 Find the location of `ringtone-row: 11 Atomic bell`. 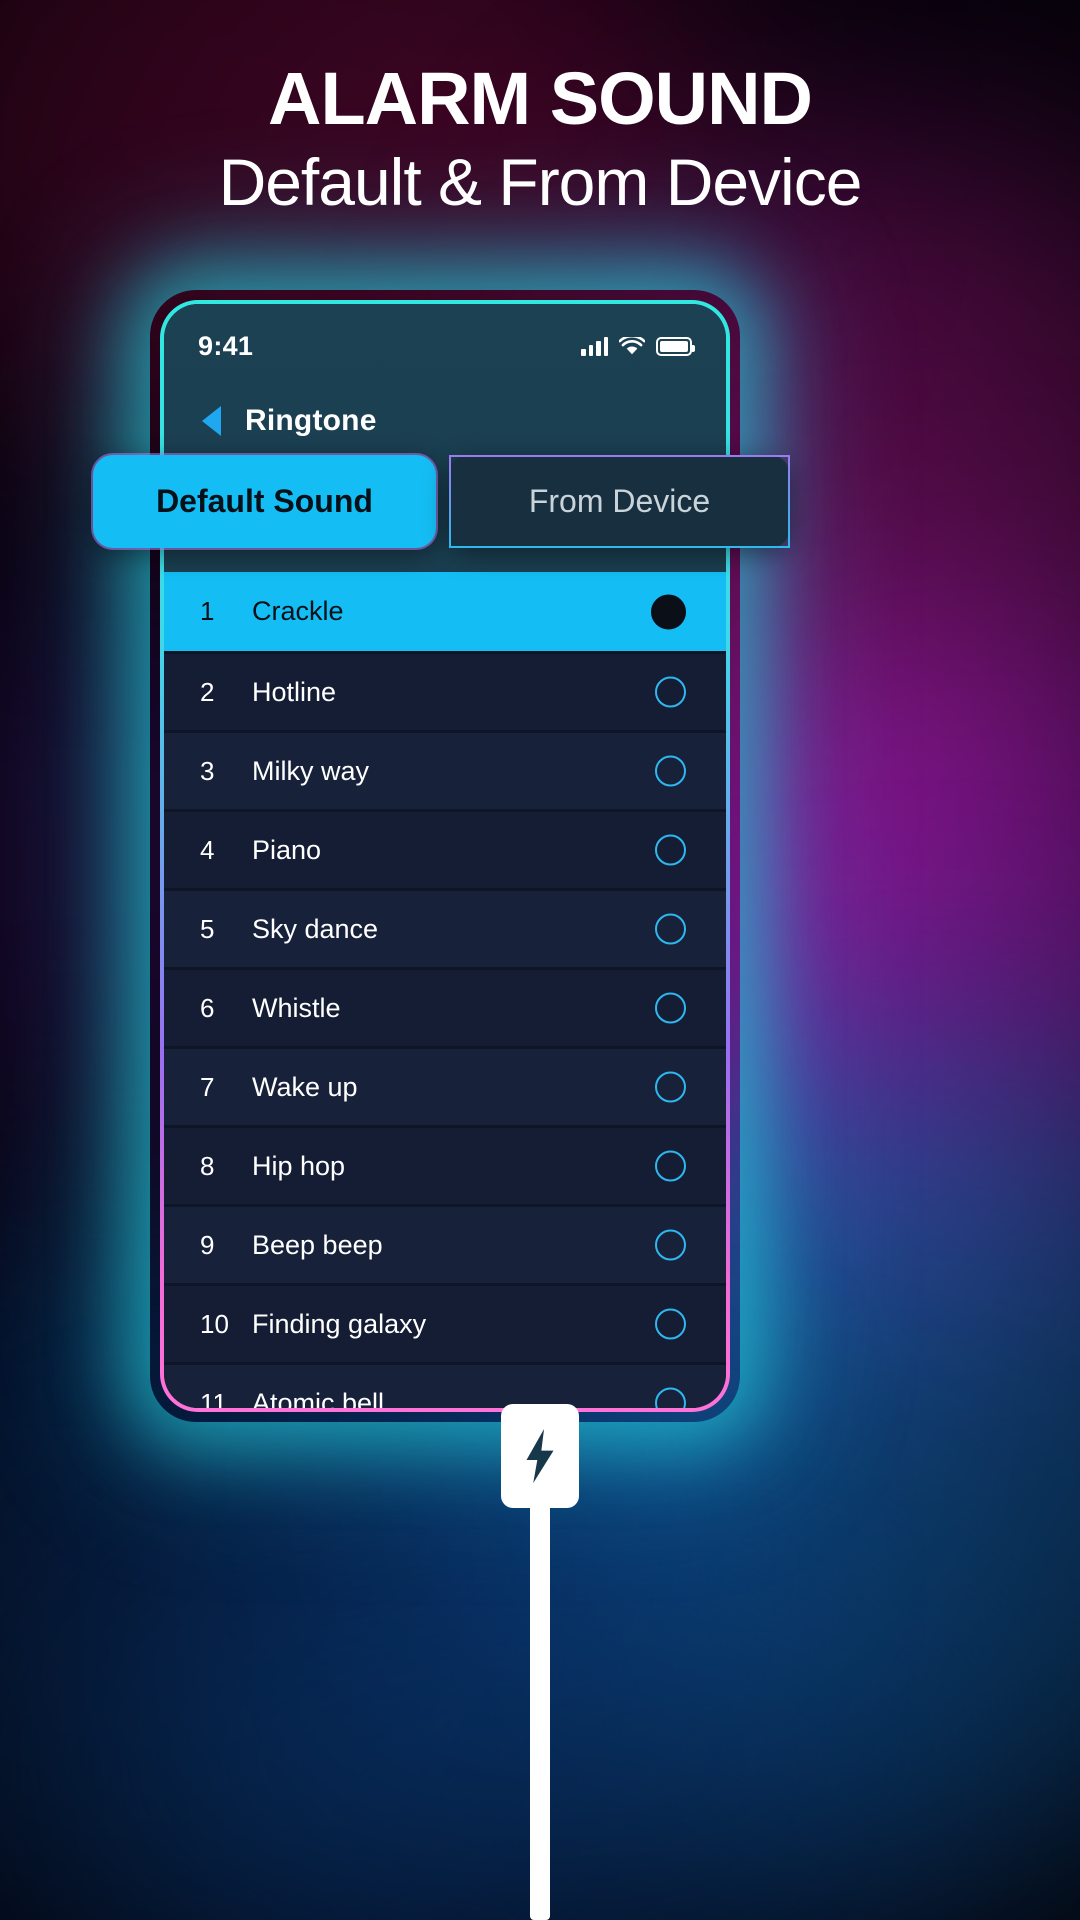

ringtone-row: 11 Atomic bell is located at coordinates (445, 1385).